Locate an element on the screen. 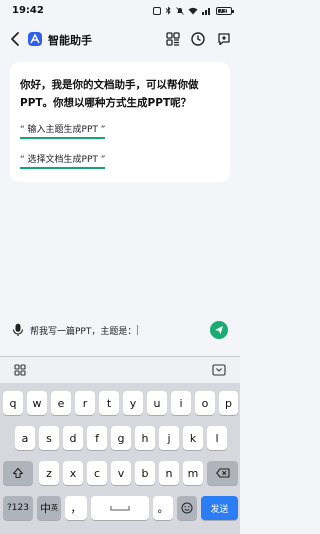 The width and height of the screenshot is (320, 534). key-j: j is located at coordinates (169, 438).